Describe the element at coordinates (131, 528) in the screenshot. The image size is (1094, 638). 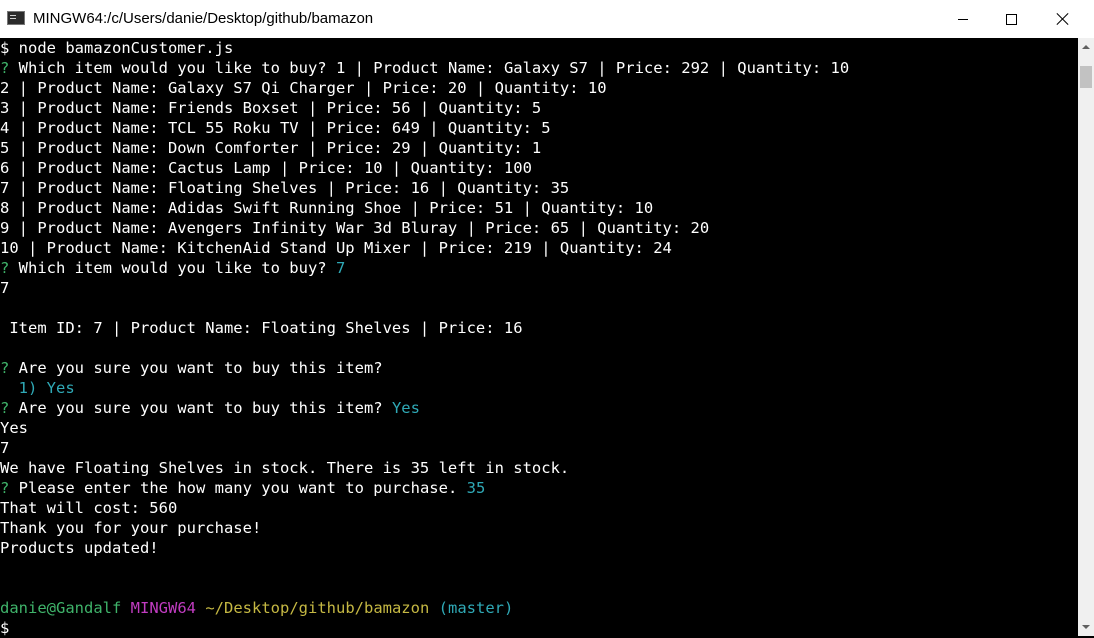
I see `thanks-line: Thank you for your purchase!` at that location.